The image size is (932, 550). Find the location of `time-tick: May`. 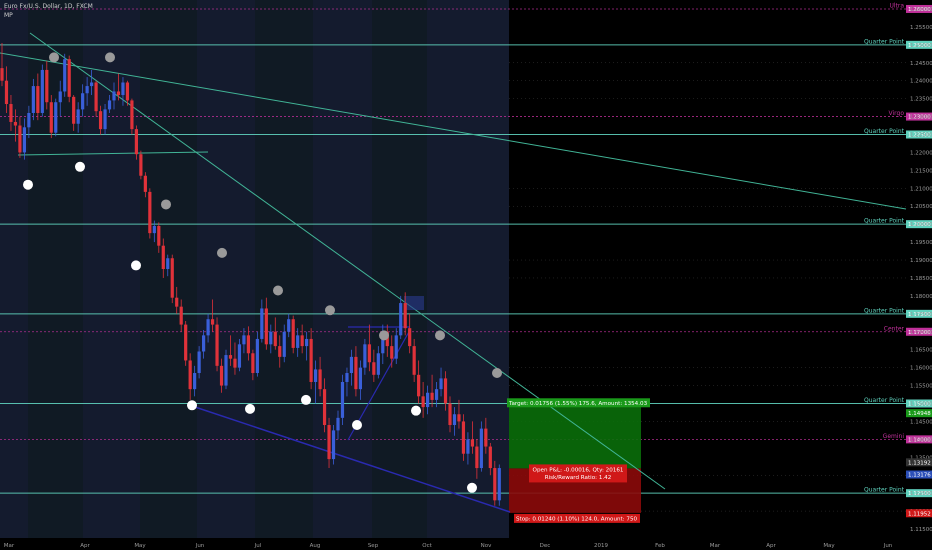

time-tick: May is located at coordinates (829, 546).